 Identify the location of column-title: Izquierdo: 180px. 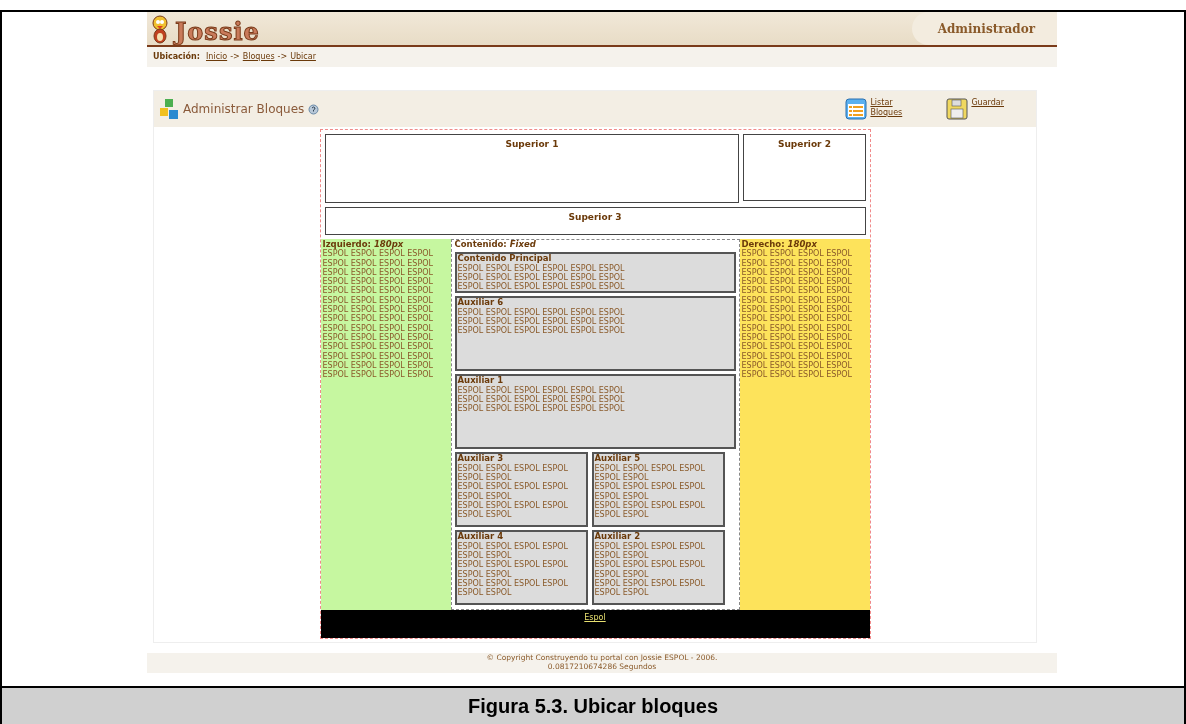
(363, 245).